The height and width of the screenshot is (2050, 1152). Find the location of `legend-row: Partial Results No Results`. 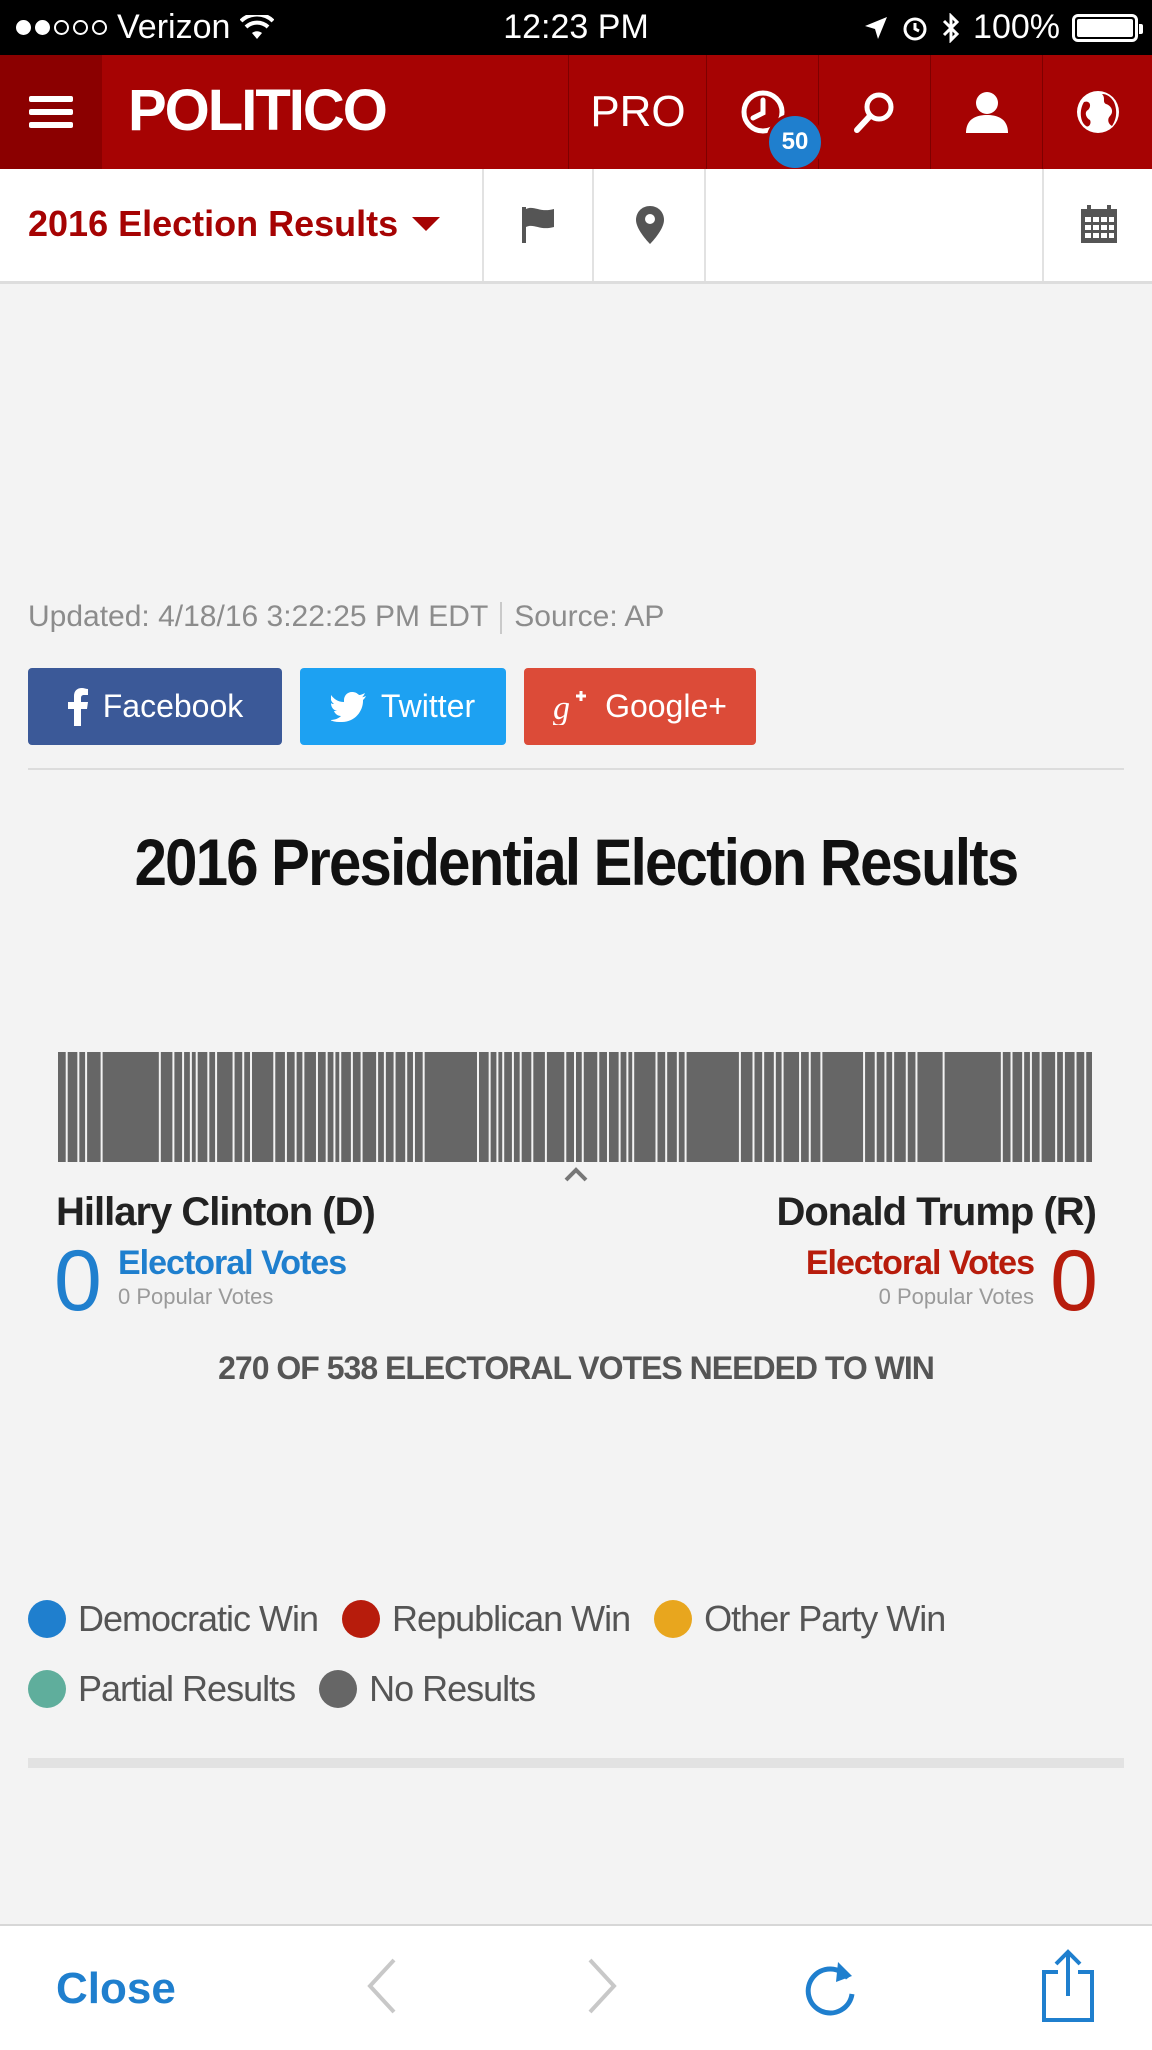

legend-row: Partial Results No Results is located at coordinates (578, 1689).